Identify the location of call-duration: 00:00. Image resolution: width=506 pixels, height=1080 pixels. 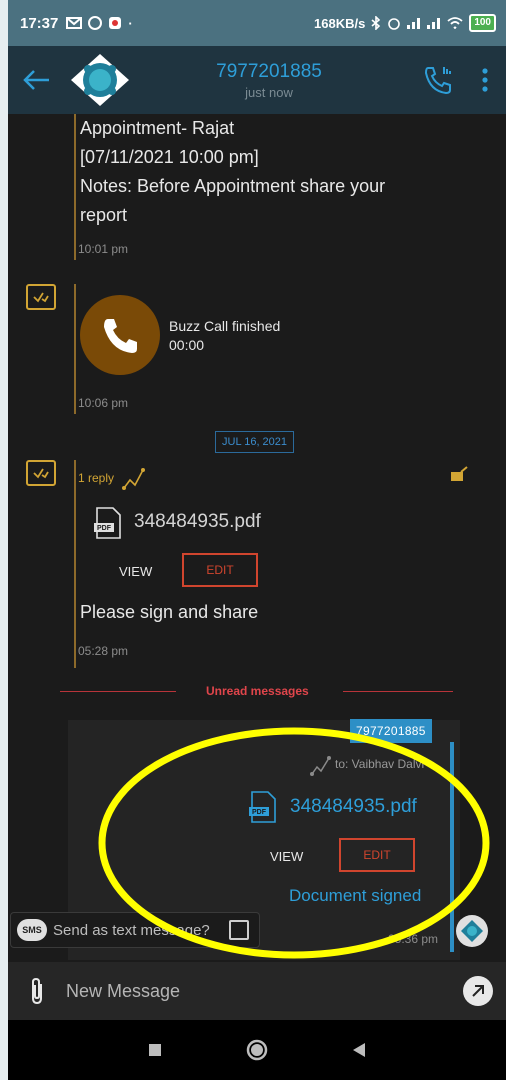
(187, 345).